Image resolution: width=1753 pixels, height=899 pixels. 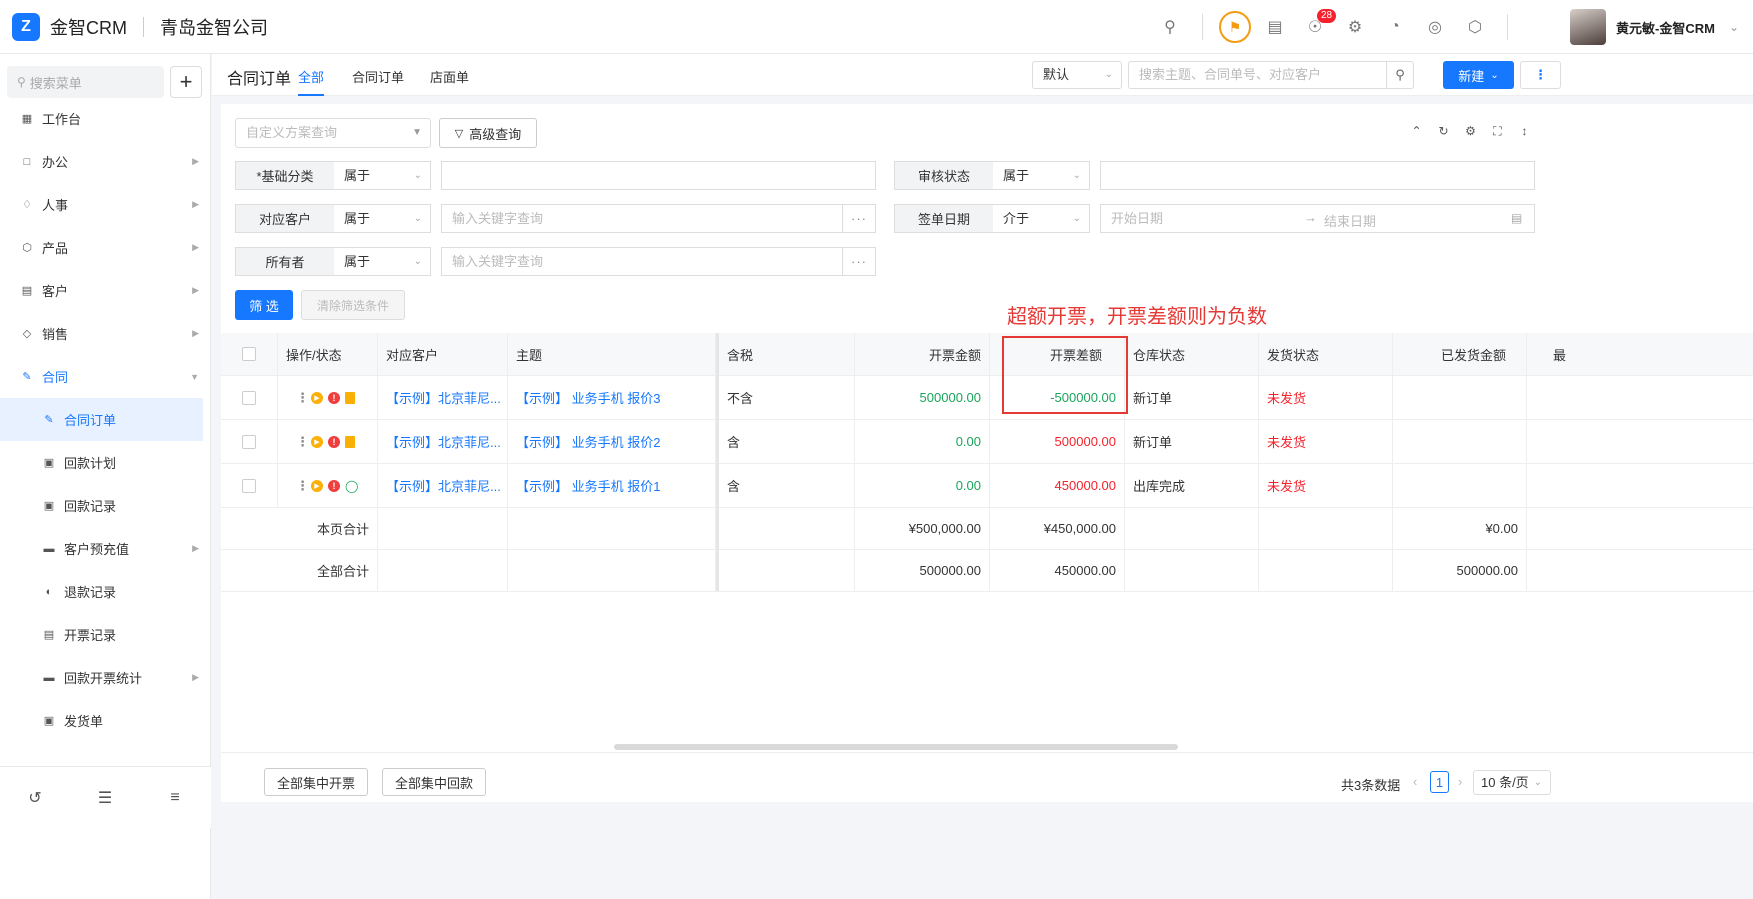 I want to click on avatar, so click(x=1588, y=27).